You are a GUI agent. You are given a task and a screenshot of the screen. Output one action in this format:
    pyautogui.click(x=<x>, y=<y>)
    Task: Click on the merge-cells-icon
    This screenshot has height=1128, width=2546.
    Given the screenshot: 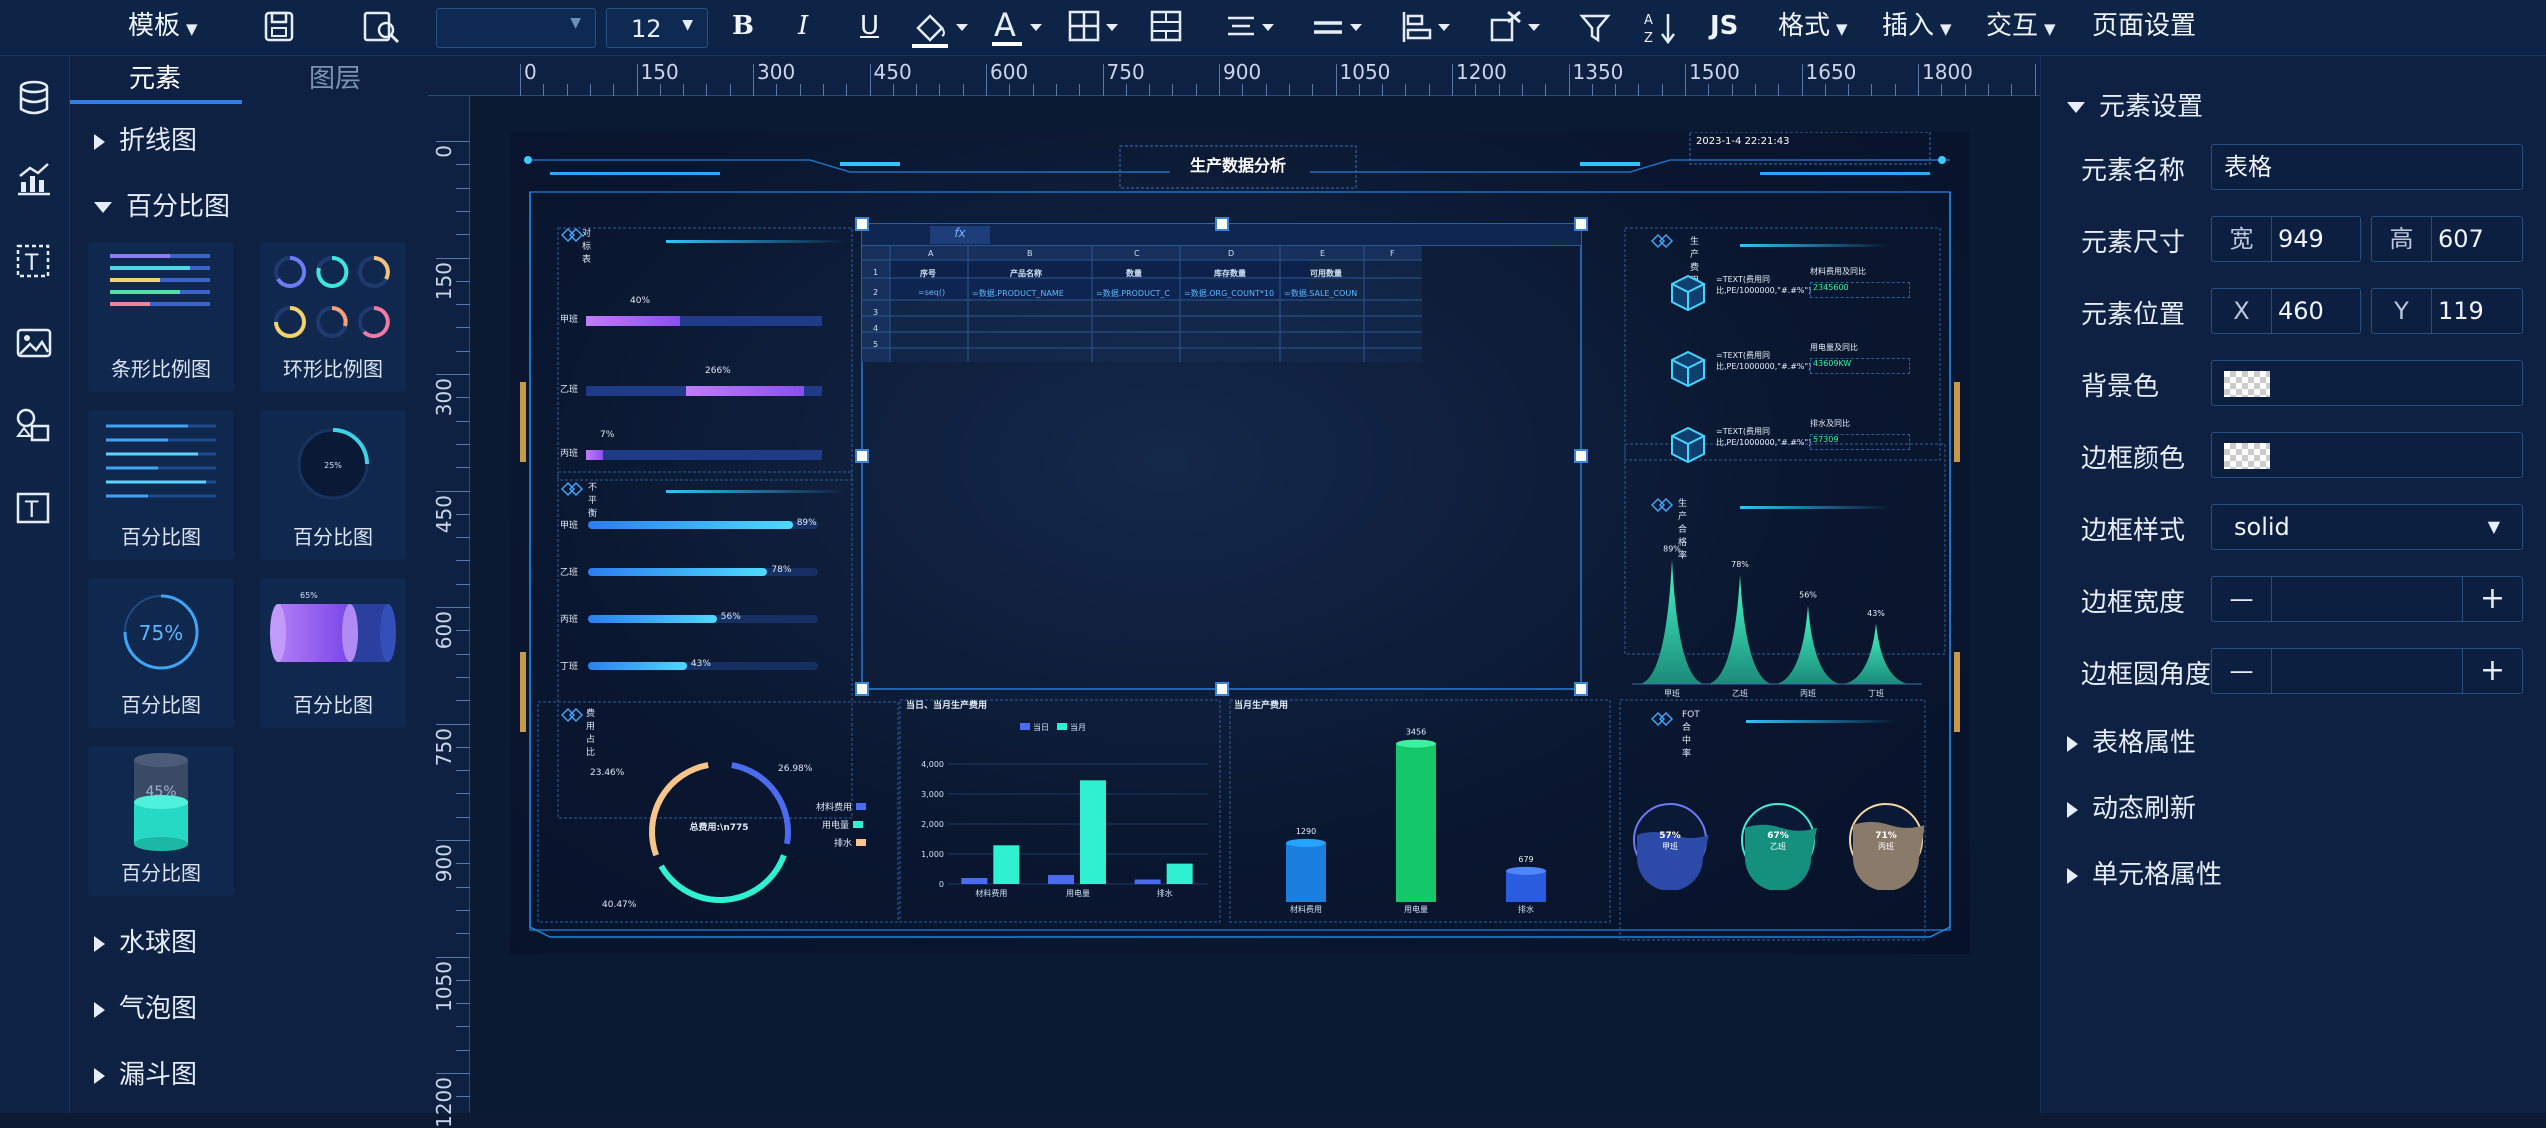 What is the action you would take?
    pyautogui.click(x=1168, y=28)
    